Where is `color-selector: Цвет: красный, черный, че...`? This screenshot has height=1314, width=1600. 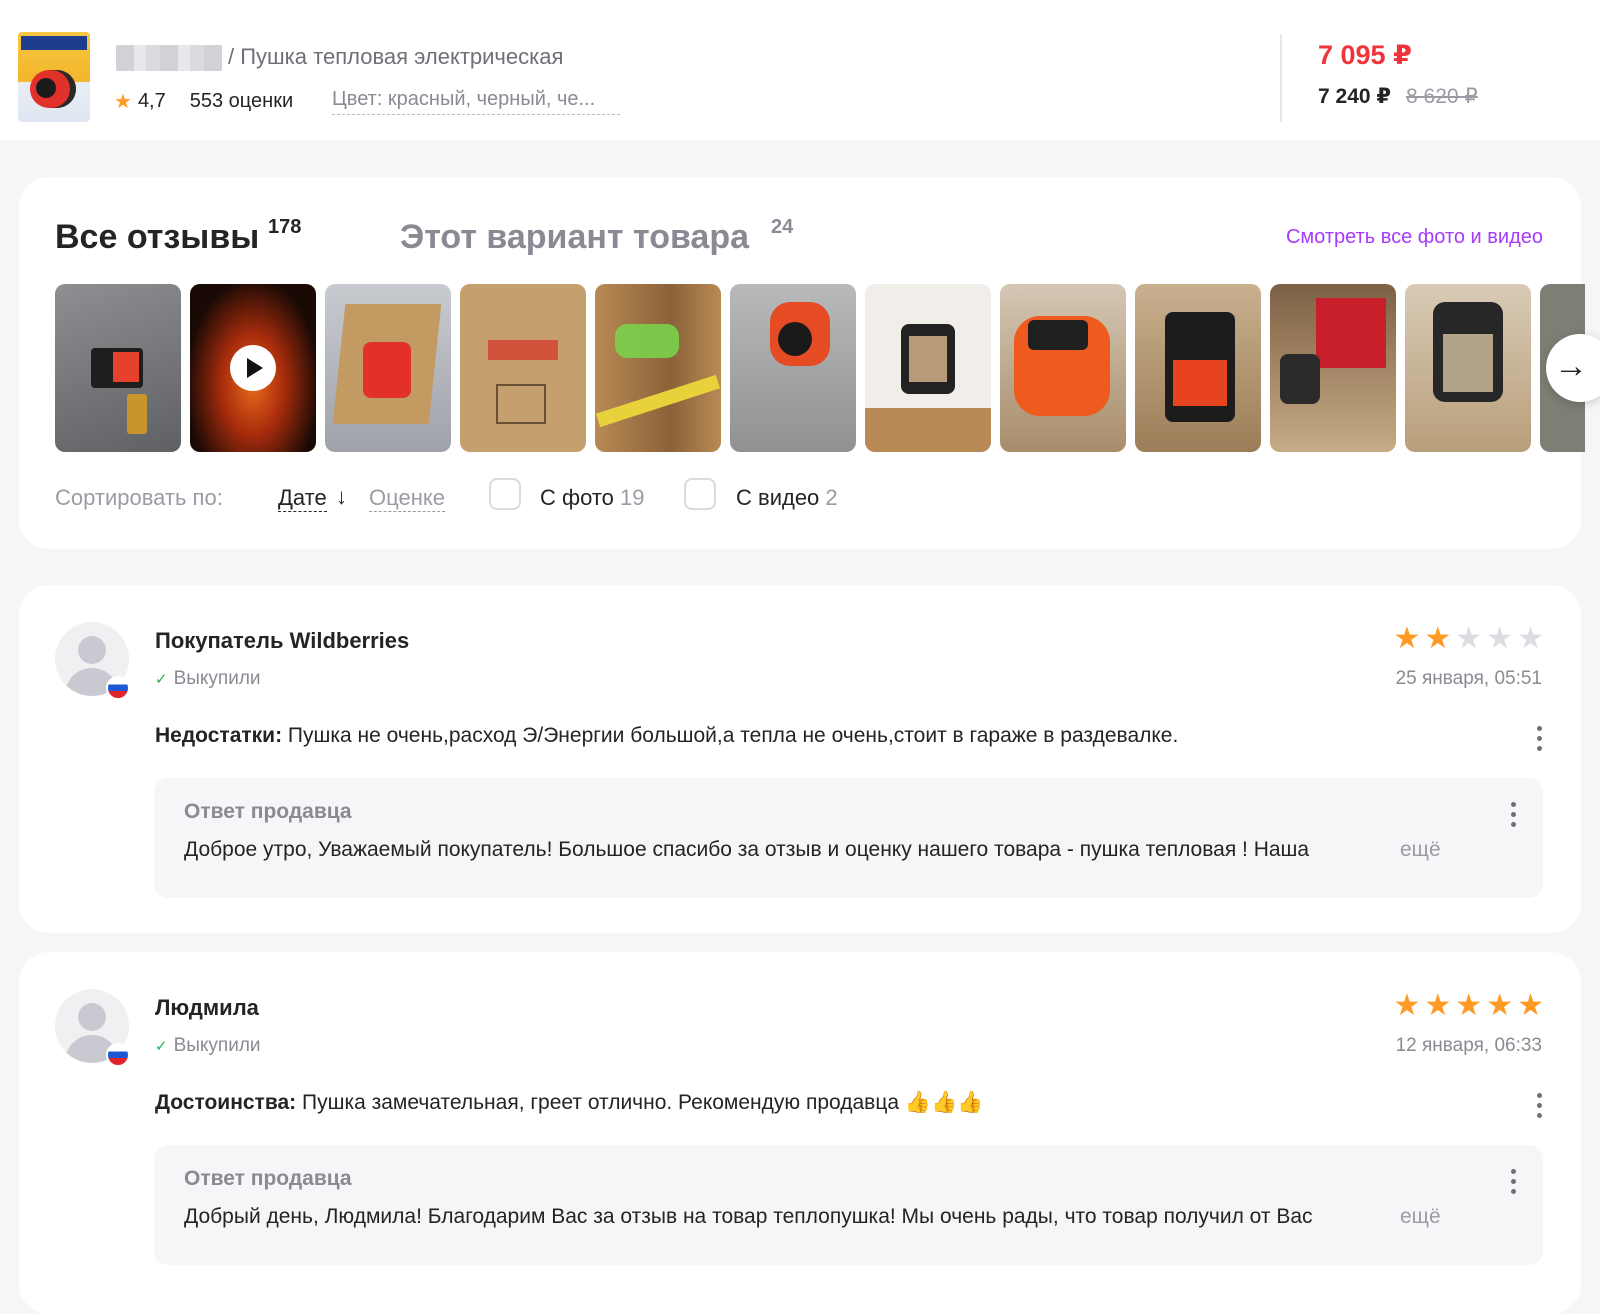
color-selector: Цвет: красный, черный, че... is located at coordinates (476, 101).